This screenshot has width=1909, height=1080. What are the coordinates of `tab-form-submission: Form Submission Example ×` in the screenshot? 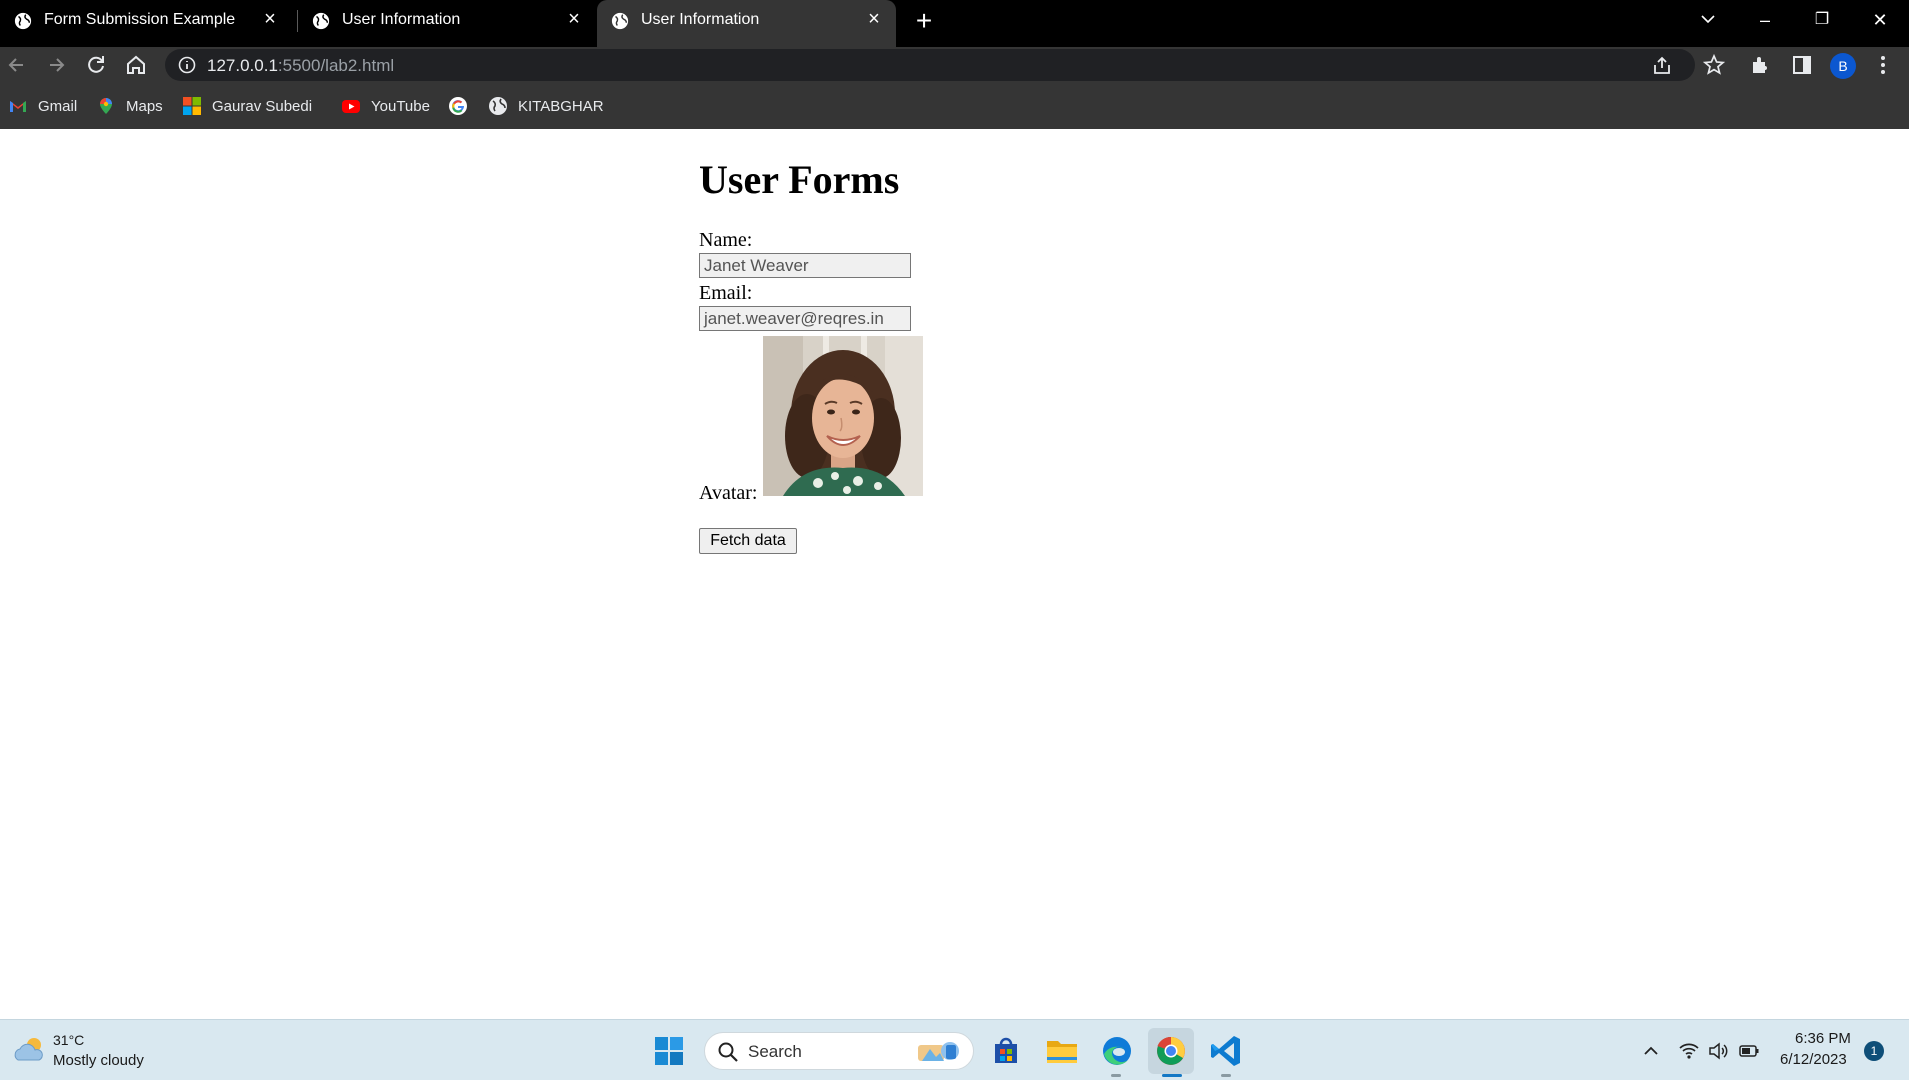 It's located at (146, 20).